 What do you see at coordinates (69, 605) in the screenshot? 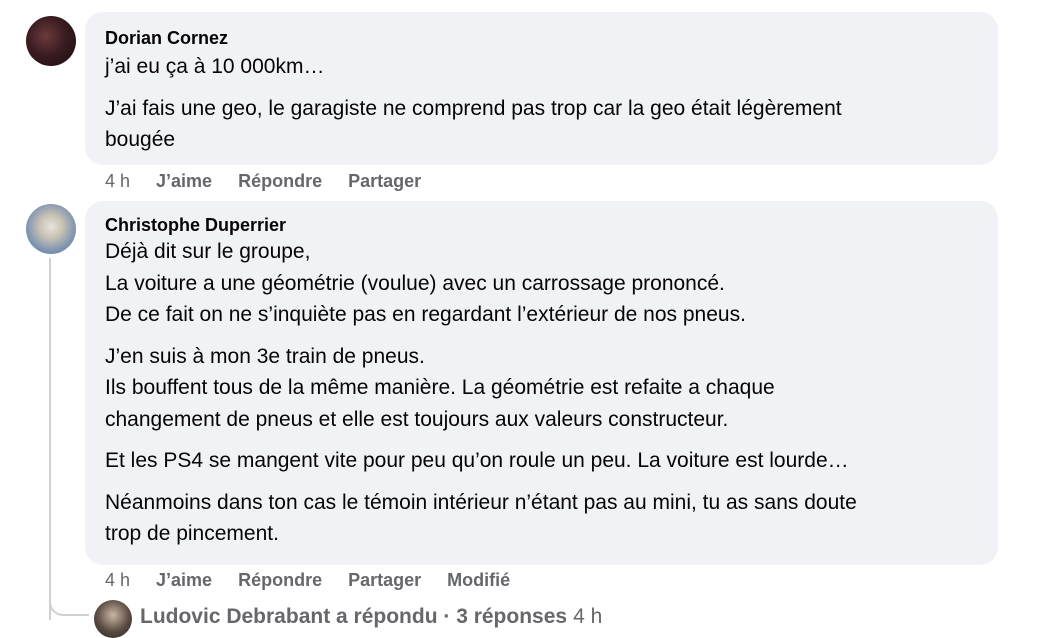
I see `thread-connector` at bounding box center [69, 605].